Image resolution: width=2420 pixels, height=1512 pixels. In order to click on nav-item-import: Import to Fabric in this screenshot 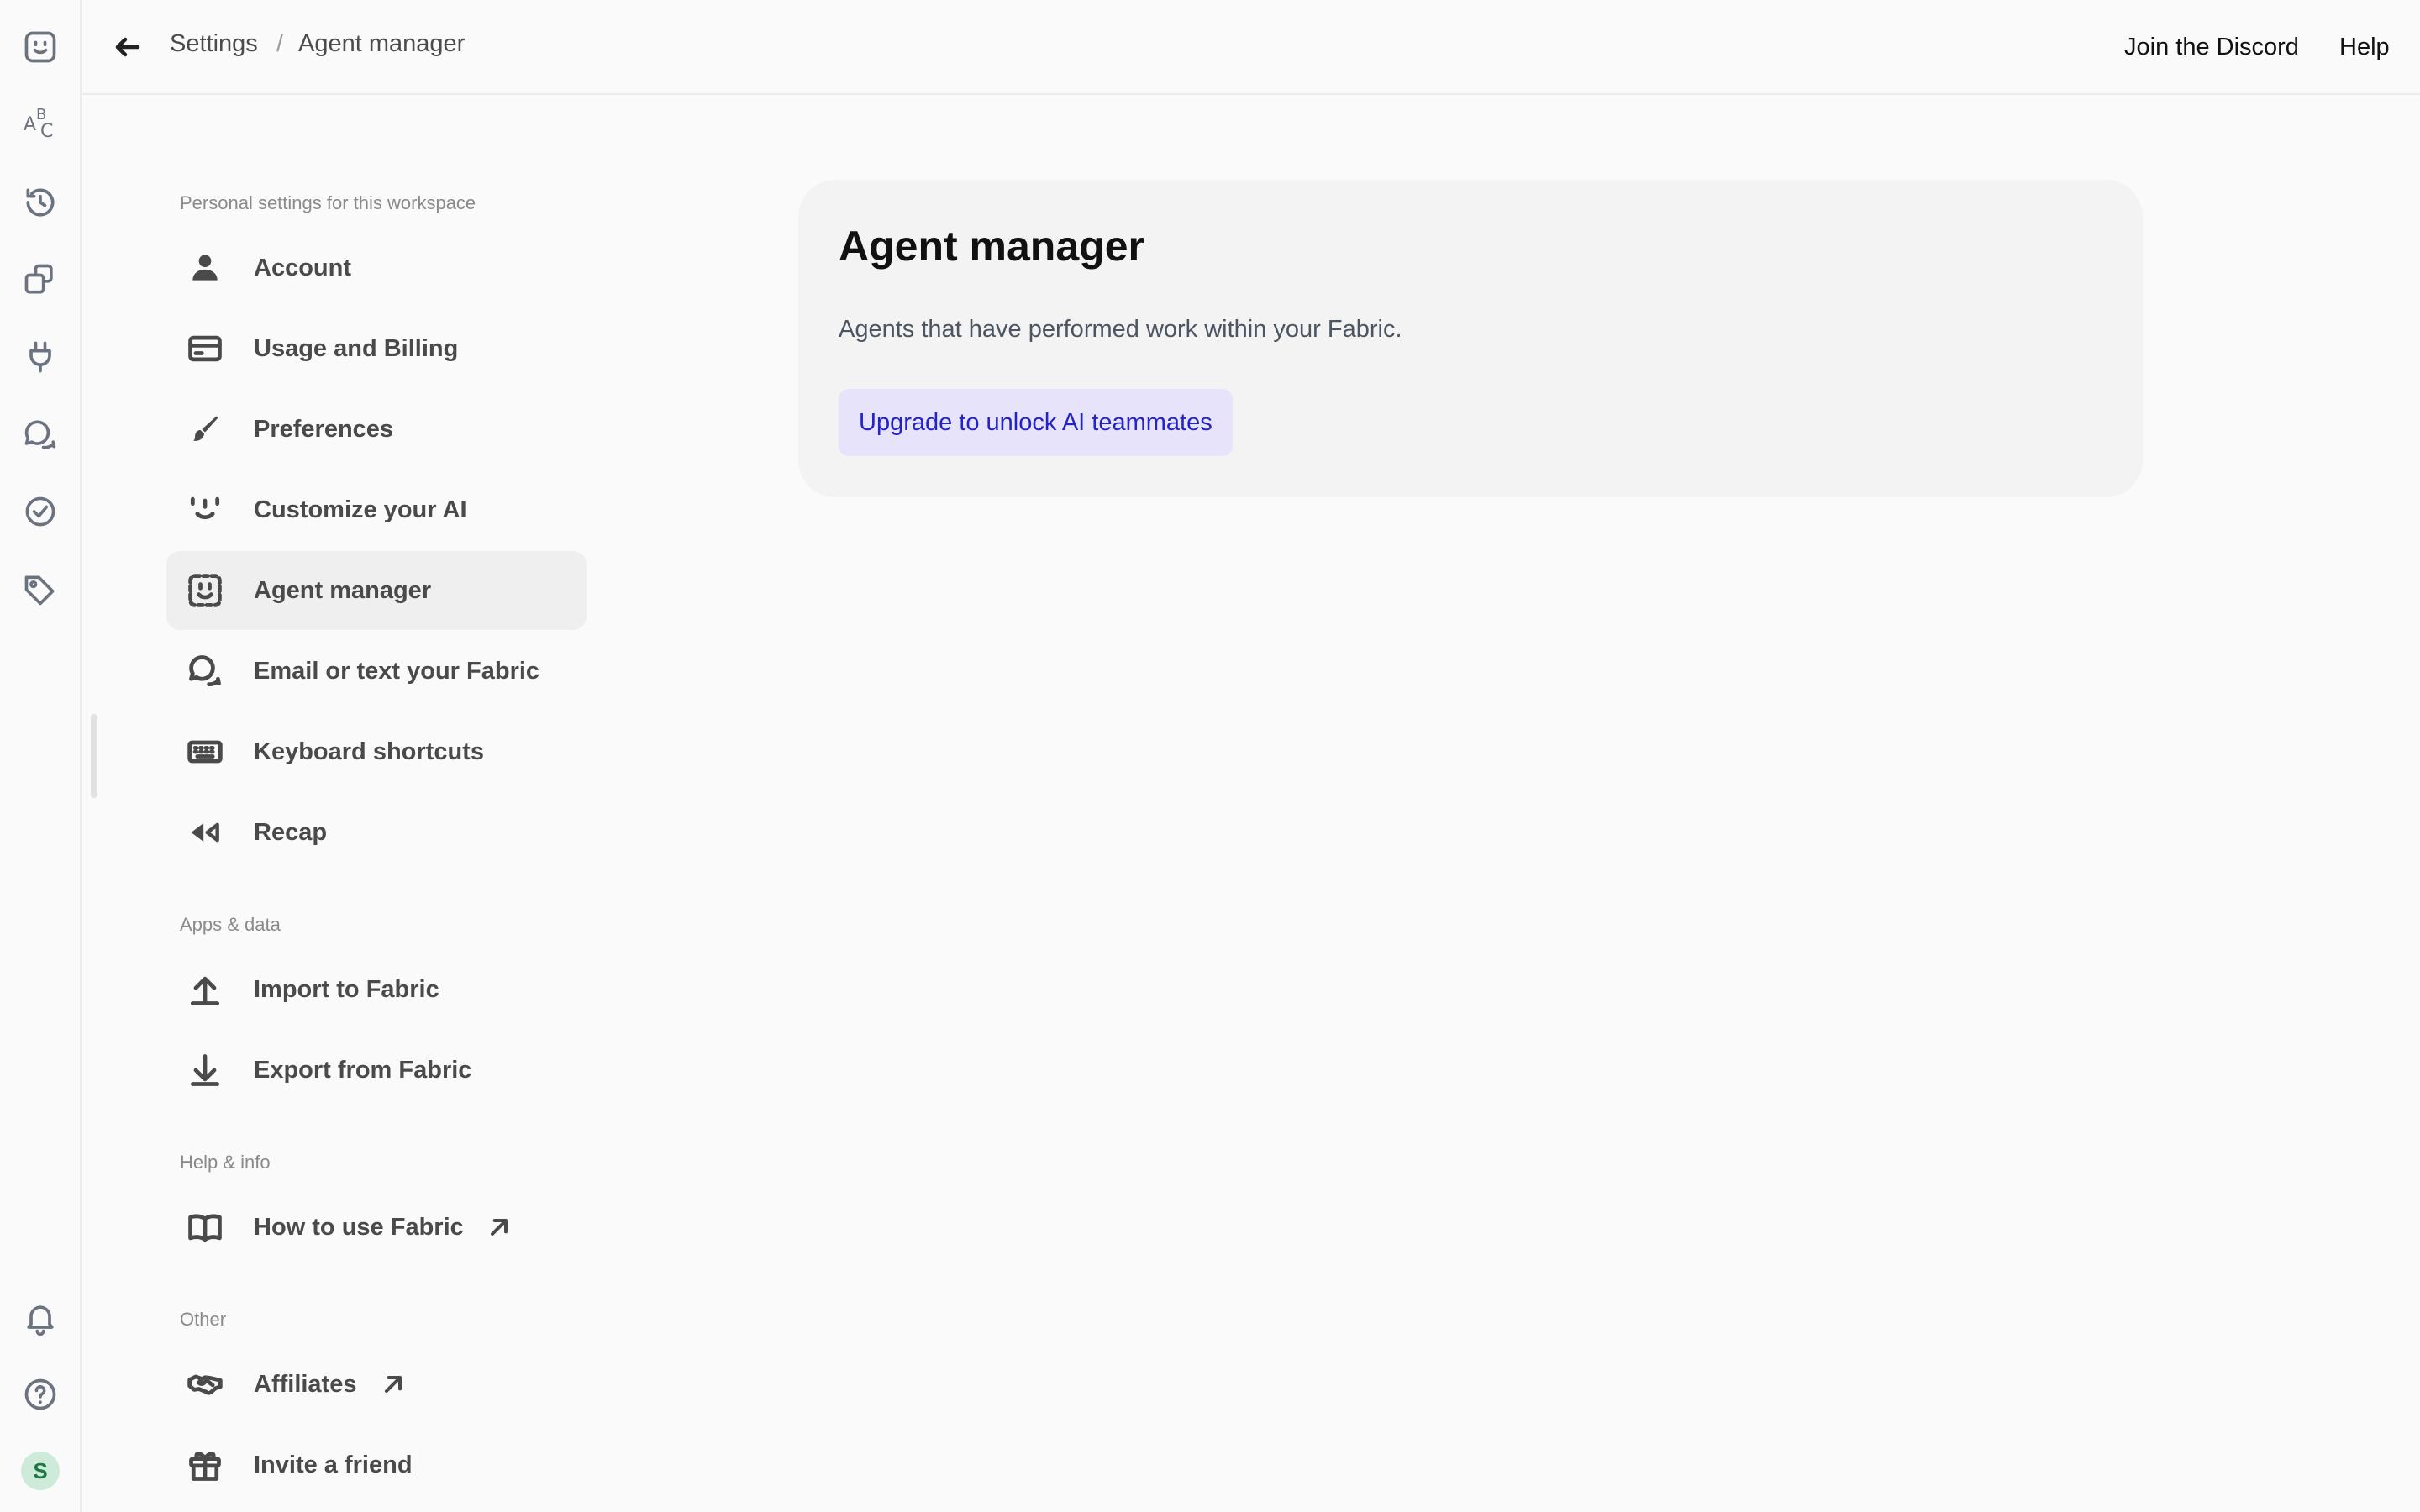, I will do `click(376, 989)`.